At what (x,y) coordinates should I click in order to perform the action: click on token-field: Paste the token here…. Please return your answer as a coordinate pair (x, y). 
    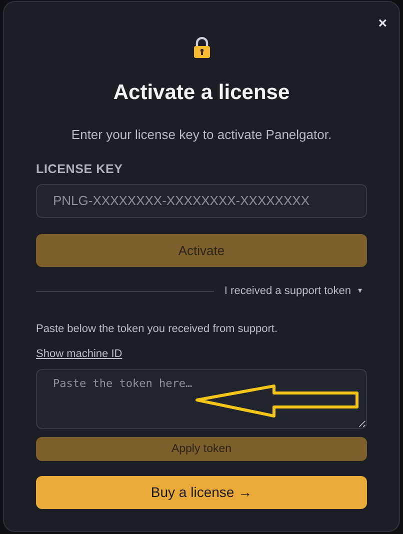
    Looking at the image, I should click on (201, 399).